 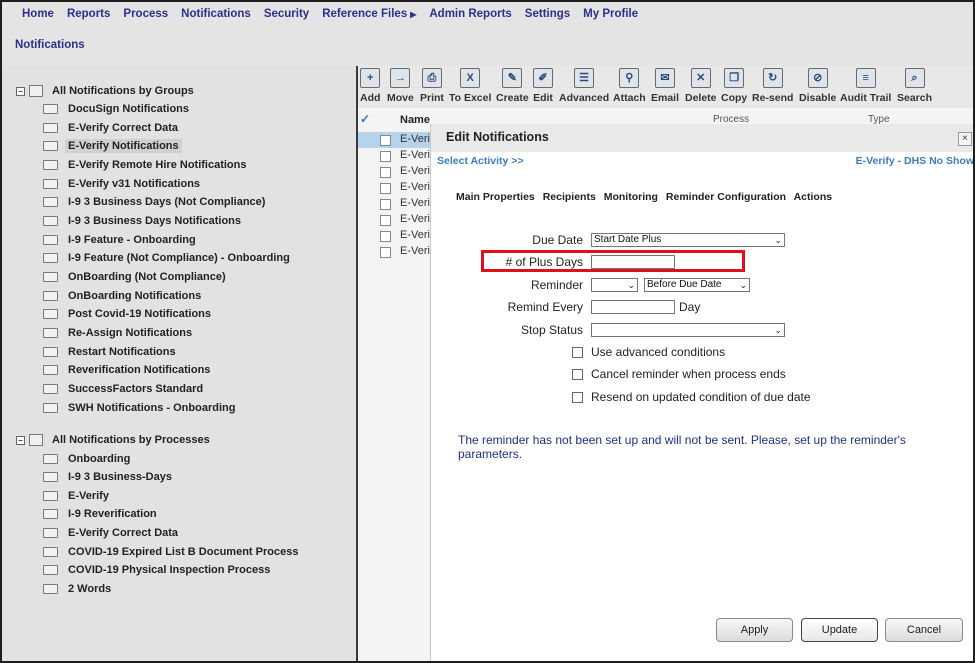 What do you see at coordinates (813, 197) in the screenshot?
I see `tab-actions: Actions` at bounding box center [813, 197].